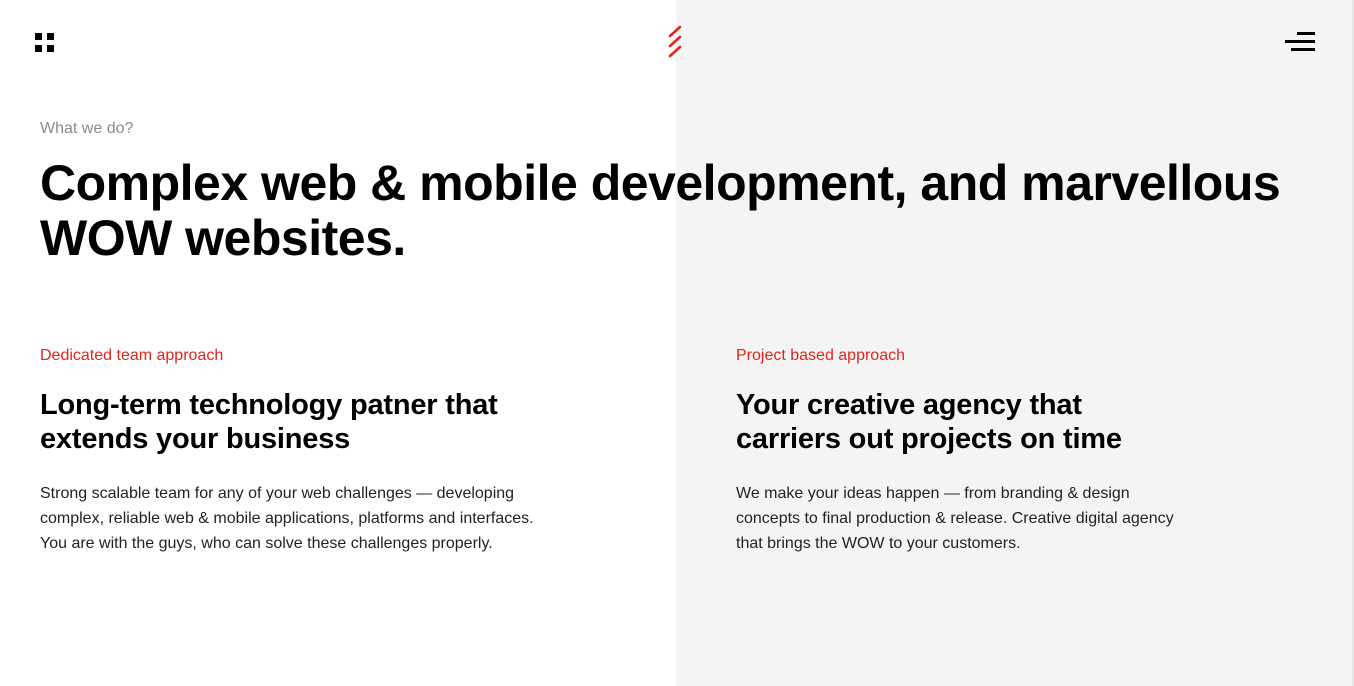 The image size is (1354, 686). Describe the element at coordinates (878, 543) in the screenshot. I see `column-description-line: that brings the WOW to your customers.` at that location.